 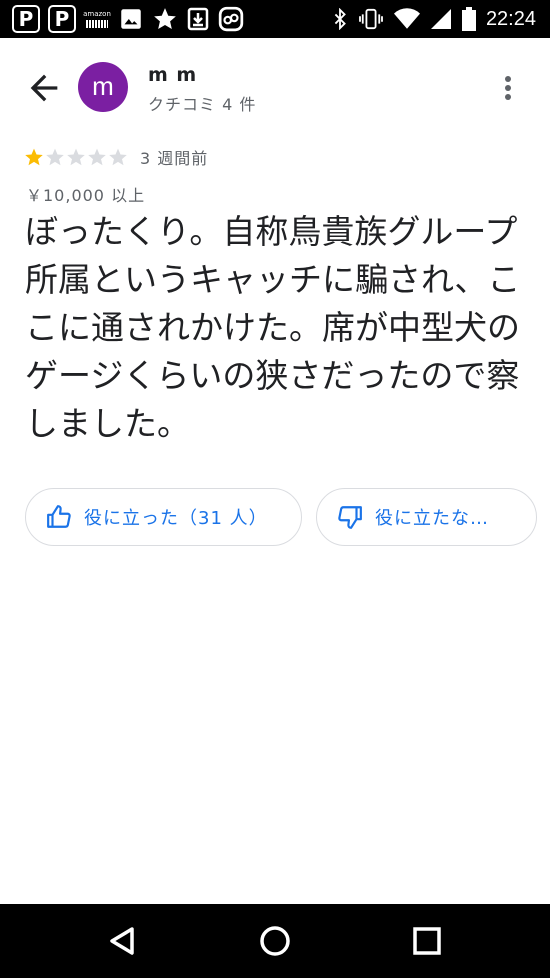 I want to click on review-header: m m m クチコミ 4 件, so click(x=275, y=88).